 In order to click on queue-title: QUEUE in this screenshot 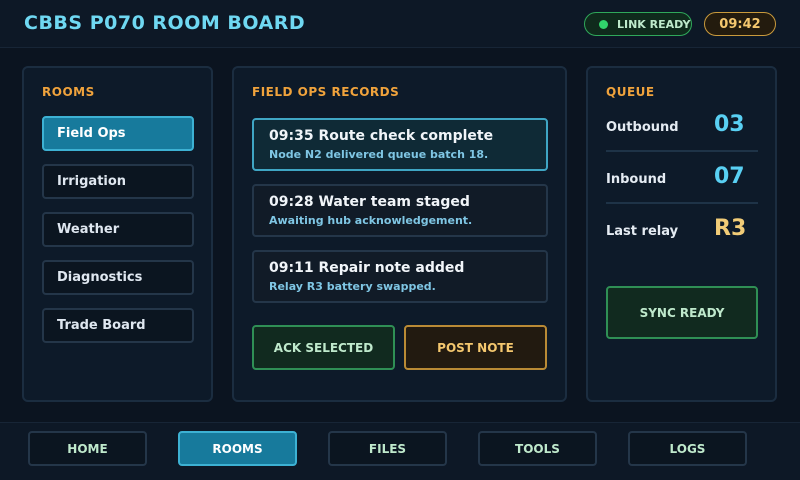, I will do `click(630, 92)`.